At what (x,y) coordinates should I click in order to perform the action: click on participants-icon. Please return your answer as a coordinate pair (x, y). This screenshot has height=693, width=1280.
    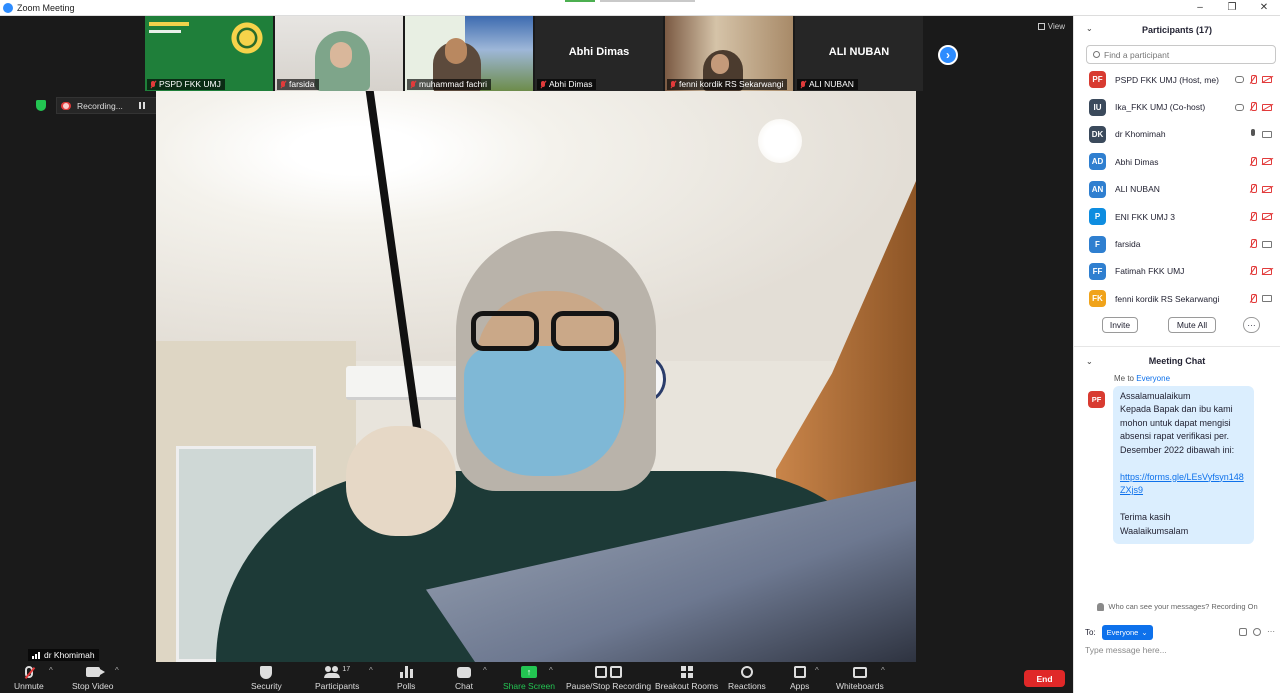
    Looking at the image, I should click on (332, 672).